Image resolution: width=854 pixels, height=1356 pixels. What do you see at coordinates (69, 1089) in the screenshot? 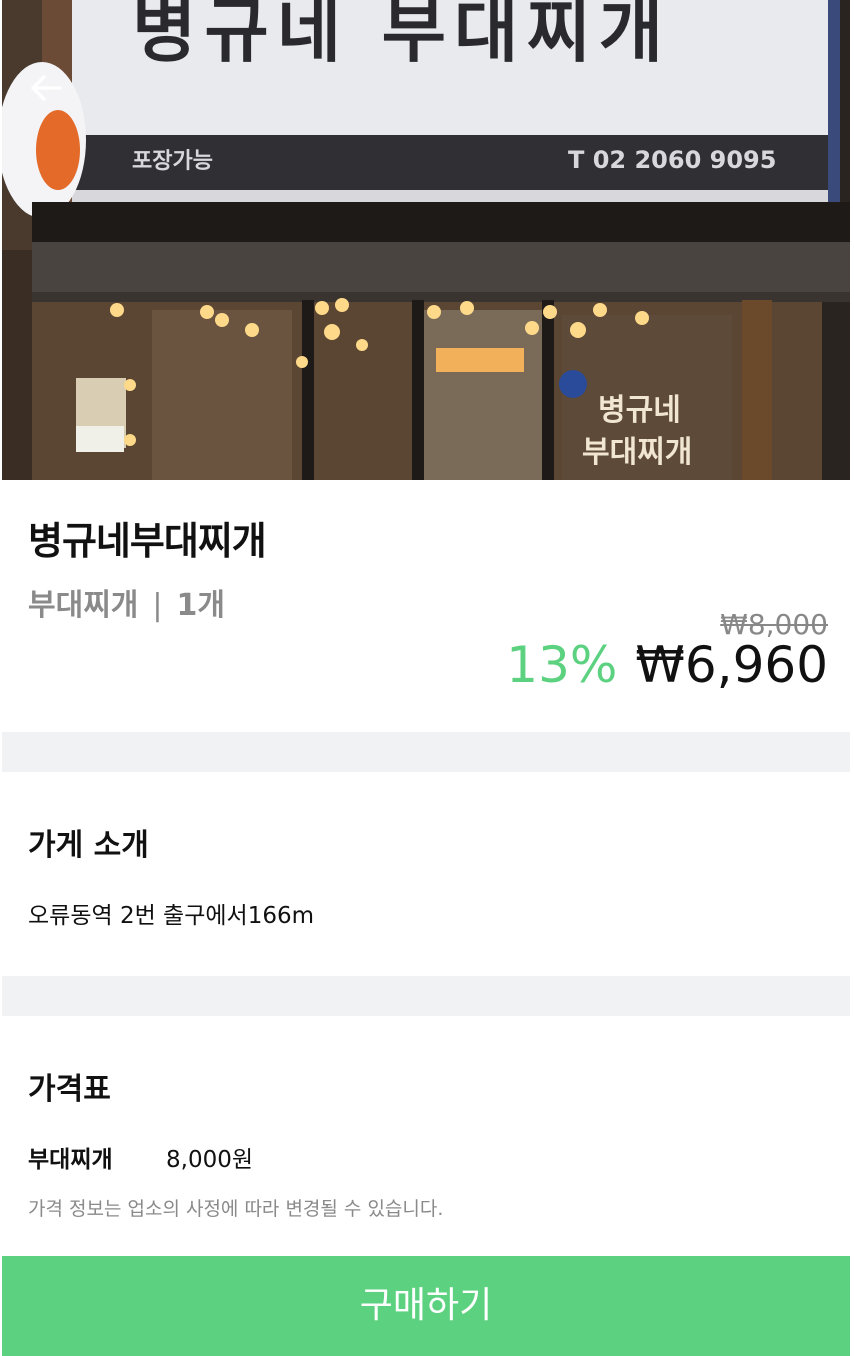
I see `price-table-title: 가격표` at bounding box center [69, 1089].